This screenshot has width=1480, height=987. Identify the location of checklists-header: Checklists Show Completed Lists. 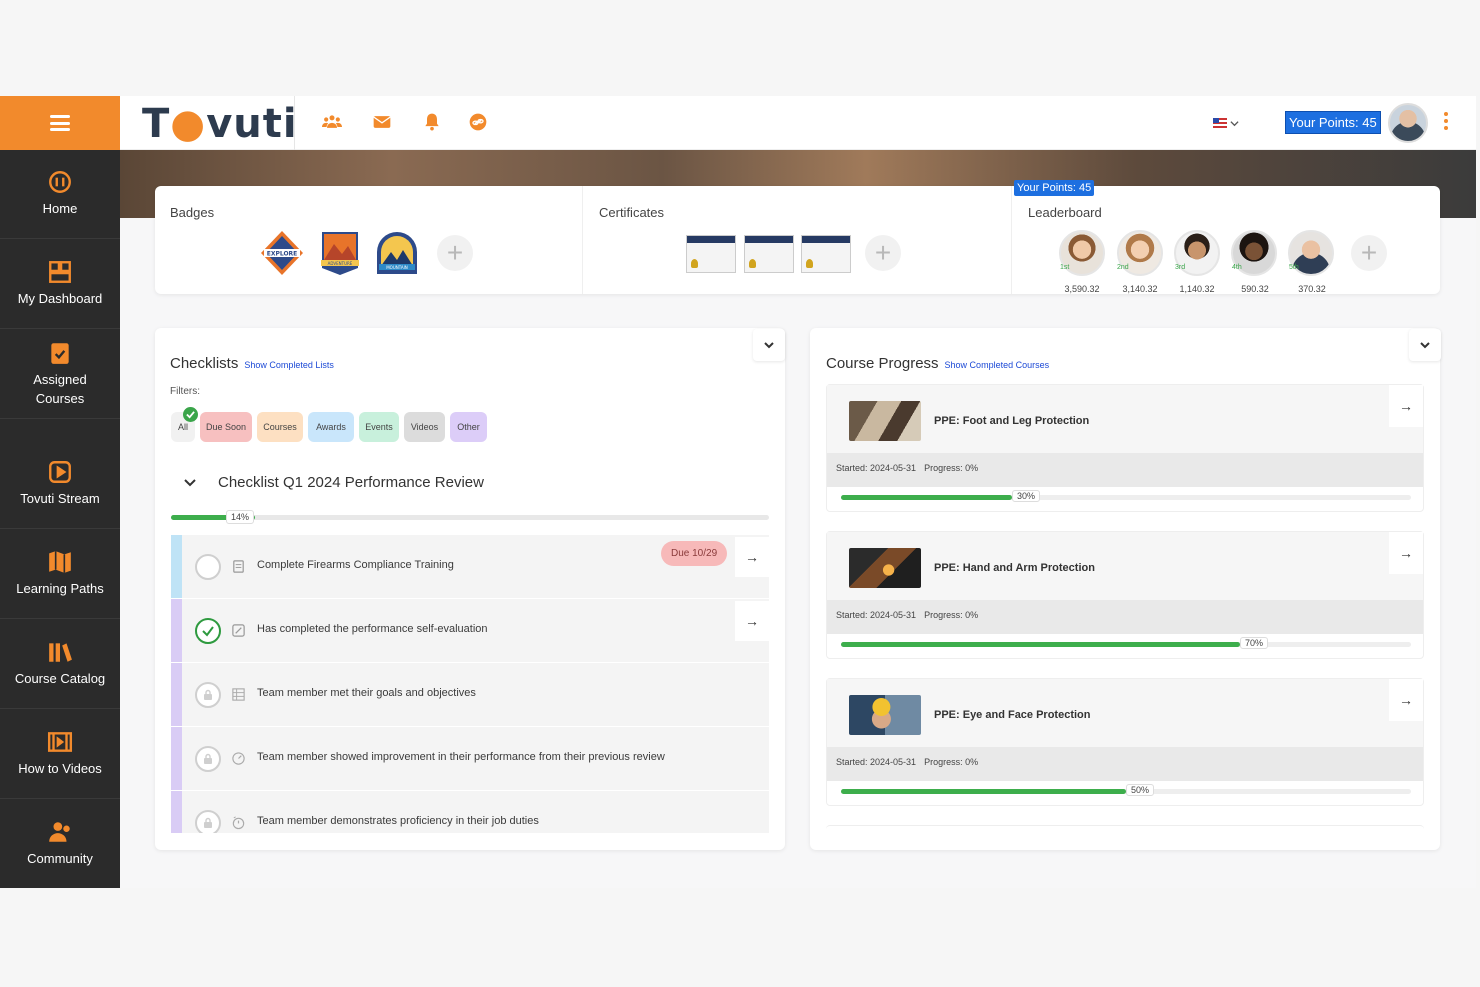
(252, 363).